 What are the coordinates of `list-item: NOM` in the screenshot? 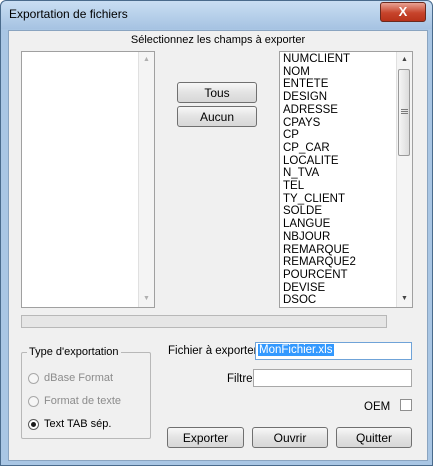 It's located at (296, 72).